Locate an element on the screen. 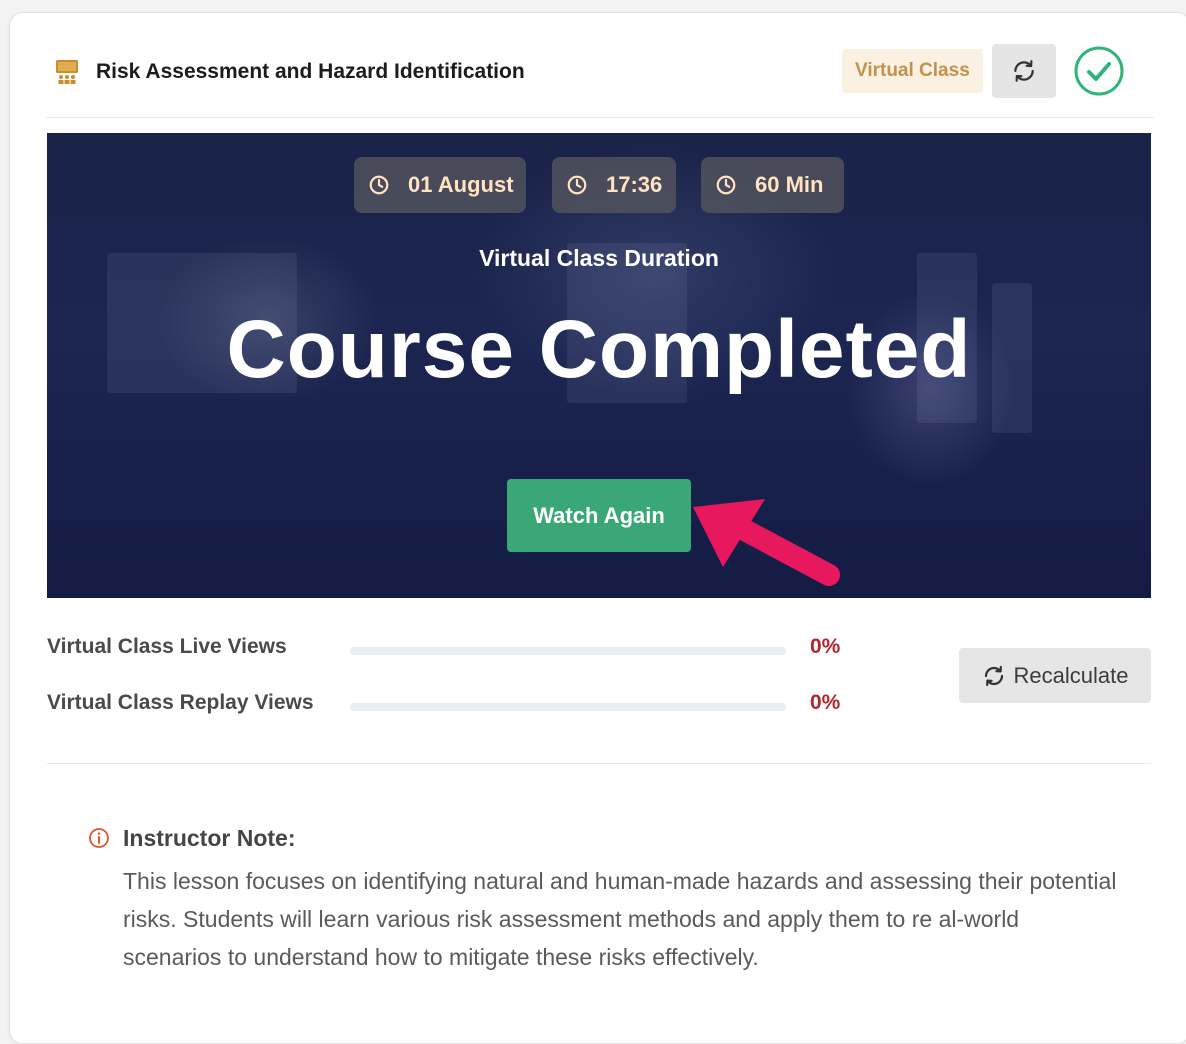 The image size is (1186, 1044). live-views-row: Virtual Class Live Views 0% is located at coordinates (457, 650).